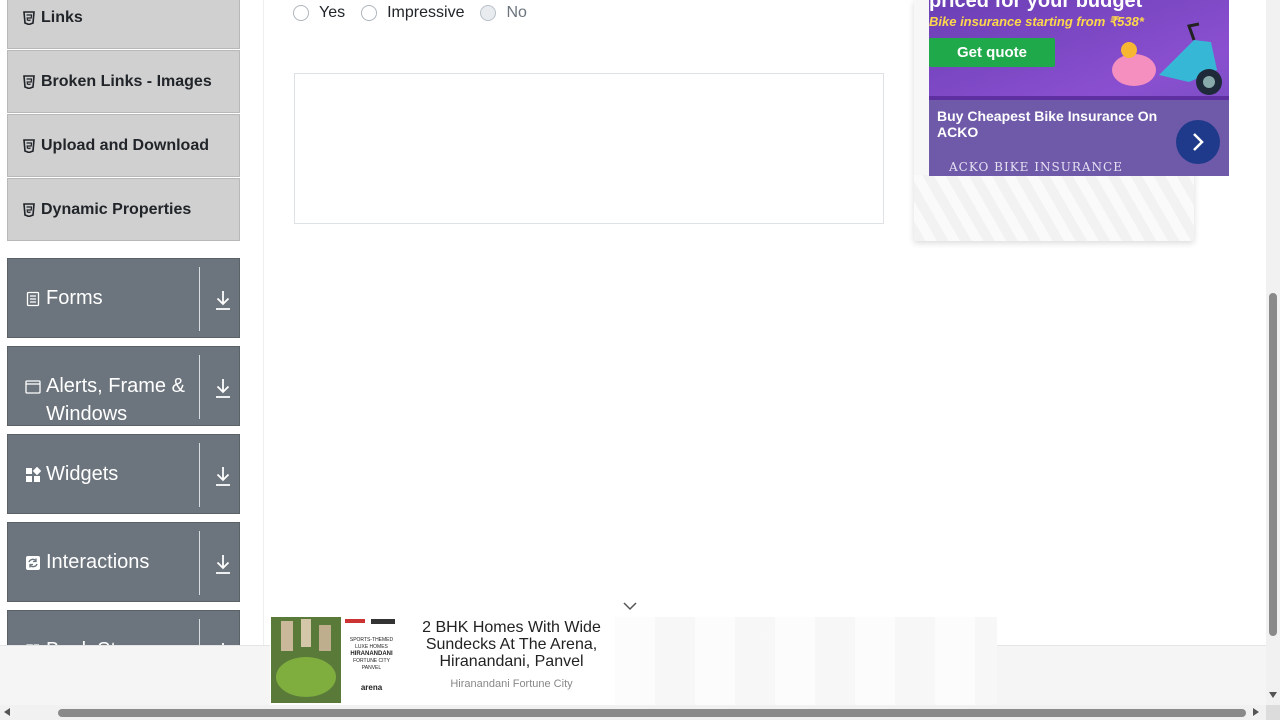 The image size is (1280, 720). What do you see at coordinates (62, 17) in the screenshot?
I see `sidebar-item-label: Links` at bounding box center [62, 17].